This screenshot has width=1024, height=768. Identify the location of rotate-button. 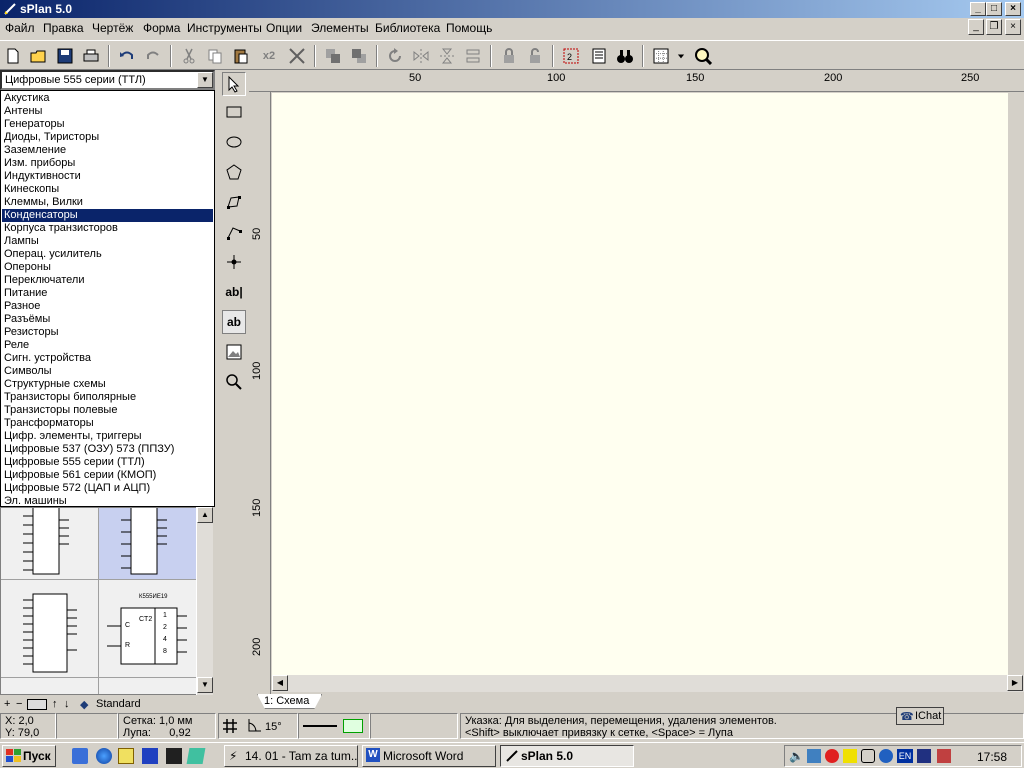
(395, 56).